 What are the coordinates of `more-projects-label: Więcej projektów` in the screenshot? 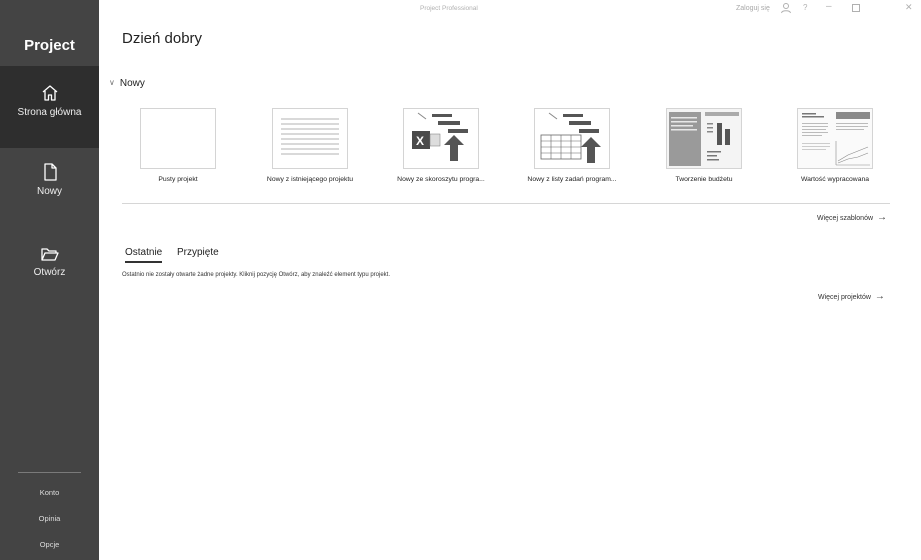 It's located at (844, 297).